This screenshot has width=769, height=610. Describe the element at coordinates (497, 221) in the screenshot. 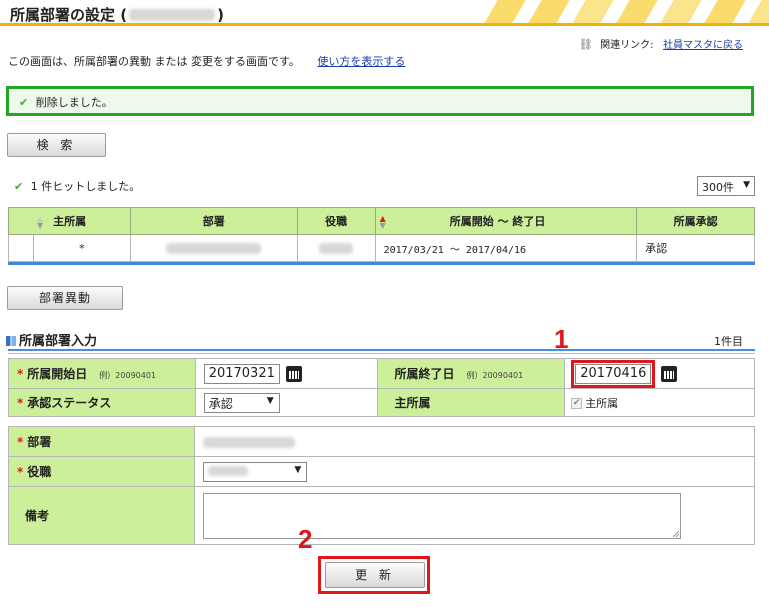

I see `column-header-period-label: 所属開始 ～ 終了日` at that location.